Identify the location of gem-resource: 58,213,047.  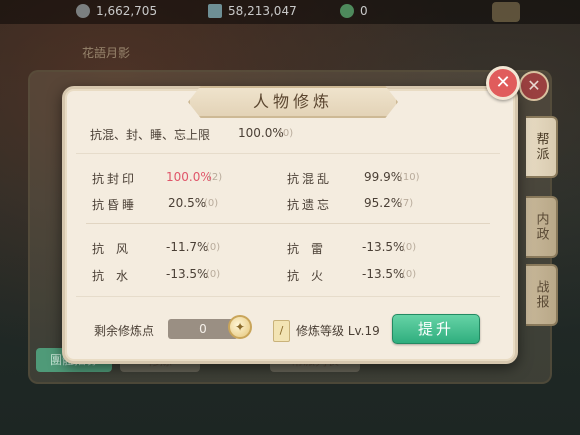
(252, 11).